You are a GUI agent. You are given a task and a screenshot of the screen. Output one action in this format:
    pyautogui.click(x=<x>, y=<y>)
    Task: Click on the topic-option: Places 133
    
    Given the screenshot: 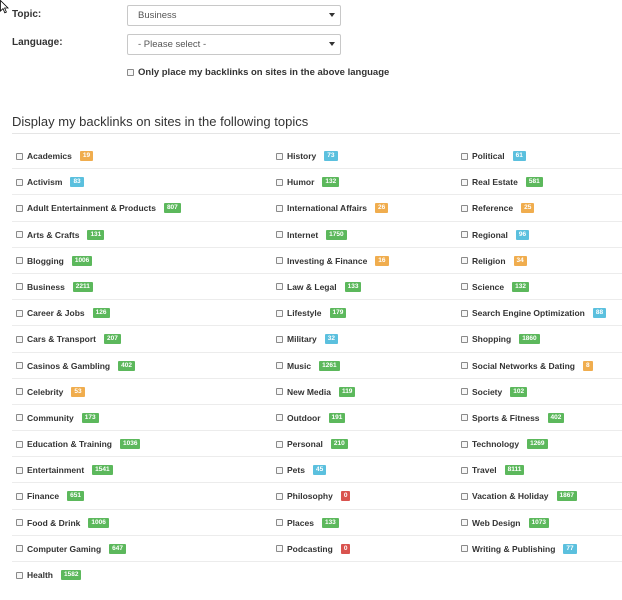 What is the action you would take?
    pyautogui.click(x=307, y=523)
    